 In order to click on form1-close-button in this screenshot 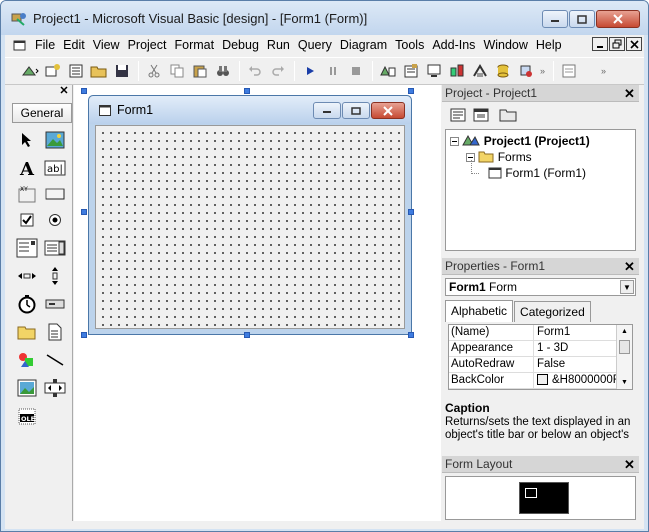, I will do `click(388, 110)`.